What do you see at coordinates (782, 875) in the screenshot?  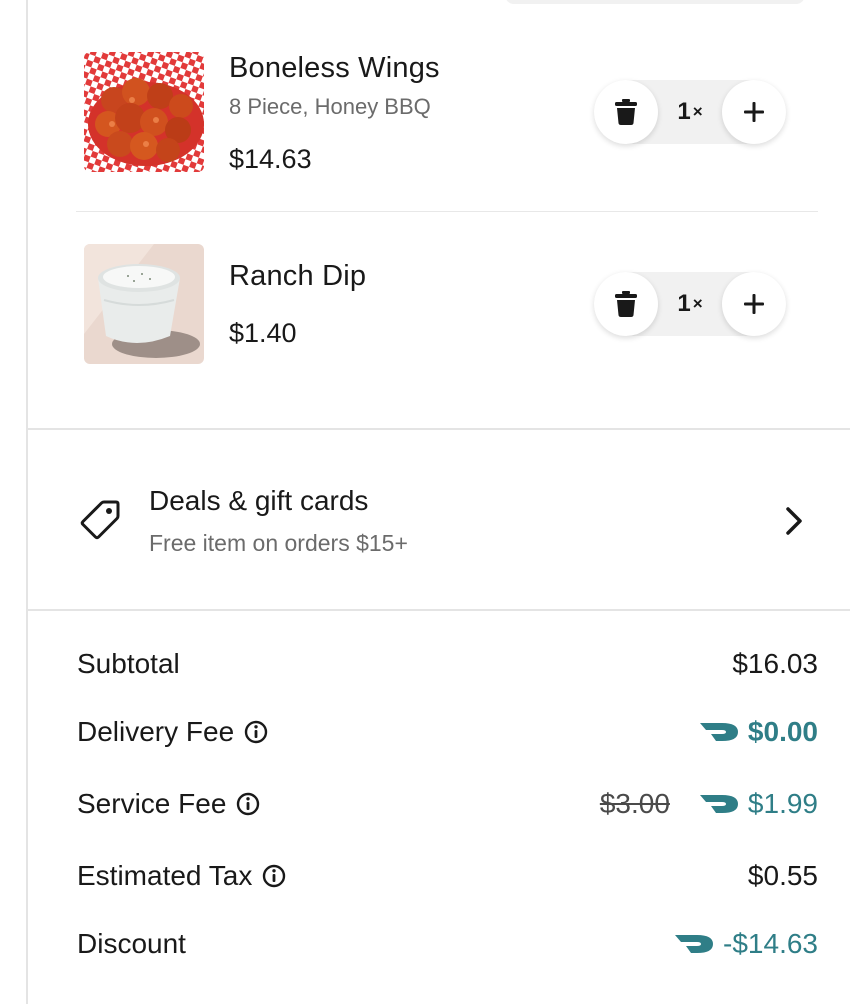 I see `estimated-tax-value: $0.55` at bounding box center [782, 875].